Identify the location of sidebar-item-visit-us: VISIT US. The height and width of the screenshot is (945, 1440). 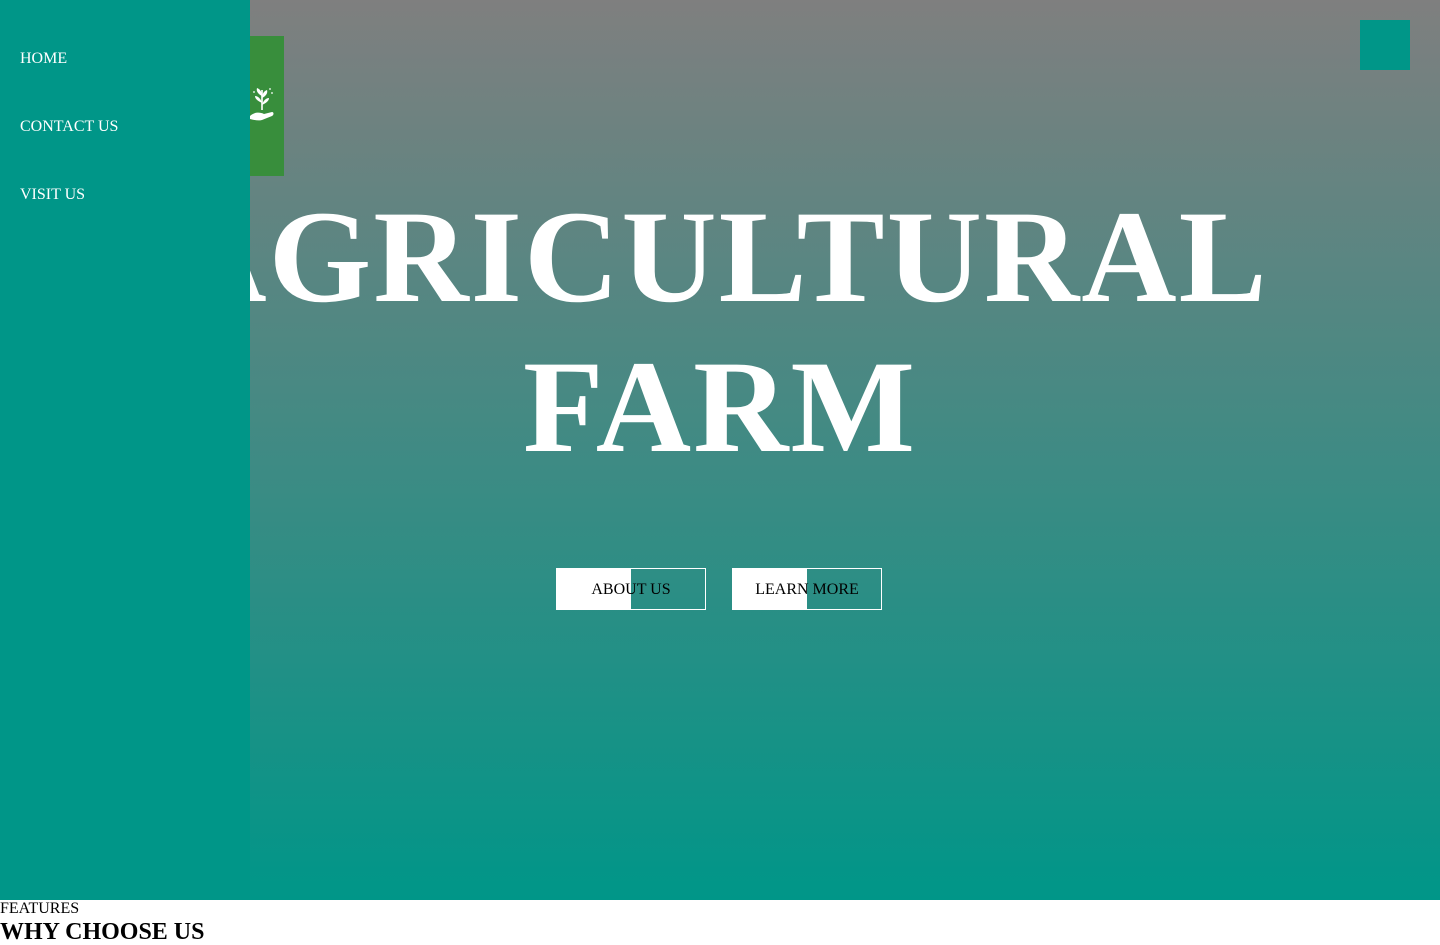
(52, 195).